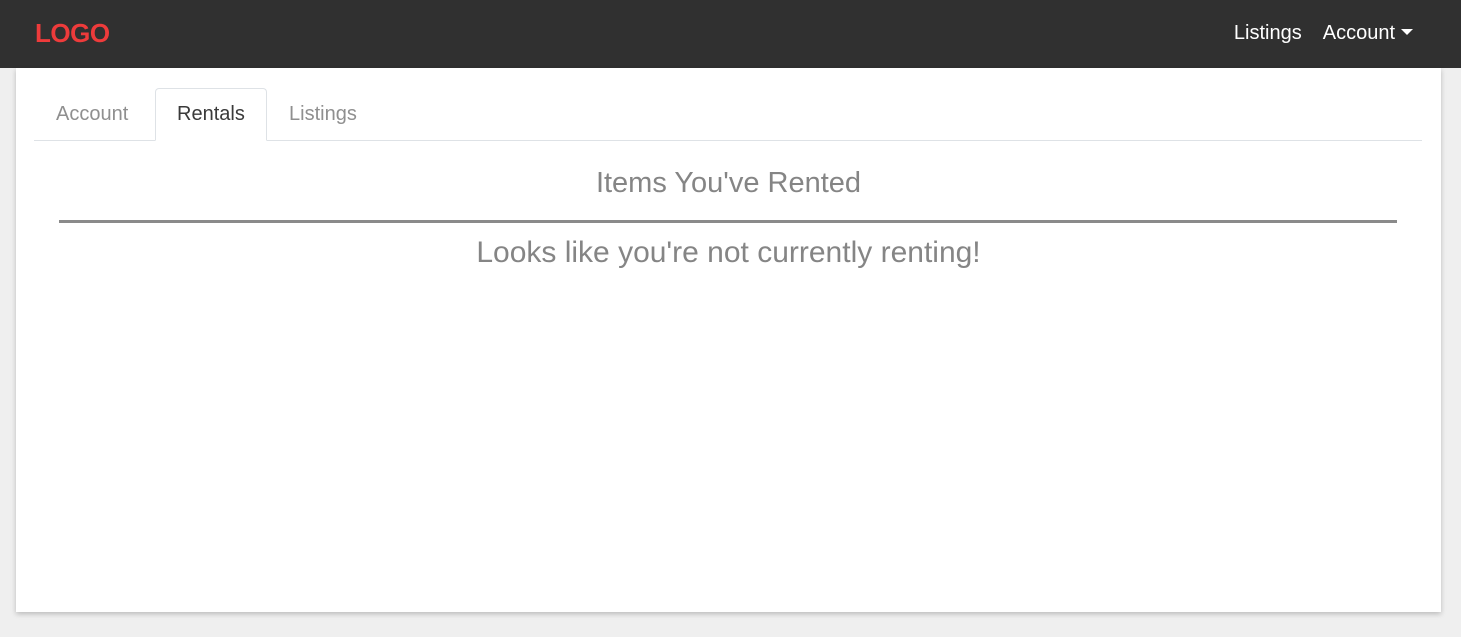 The image size is (1461, 637). I want to click on tab-account: Account, so click(92, 114).